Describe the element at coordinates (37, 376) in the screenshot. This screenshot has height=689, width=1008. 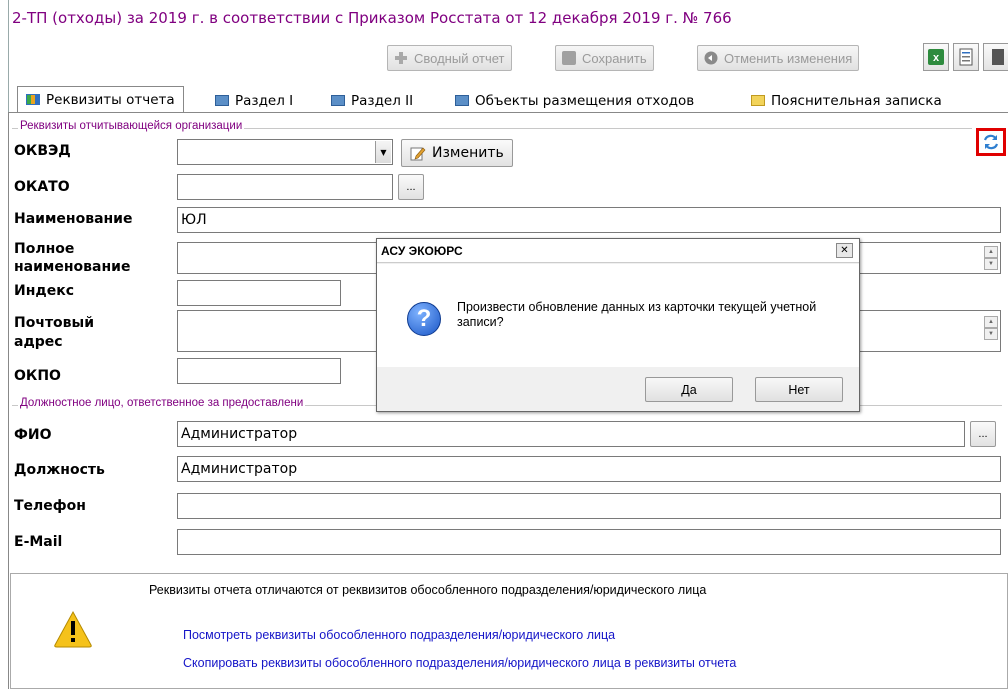
I see `okpo-label: ОКПО` at that location.